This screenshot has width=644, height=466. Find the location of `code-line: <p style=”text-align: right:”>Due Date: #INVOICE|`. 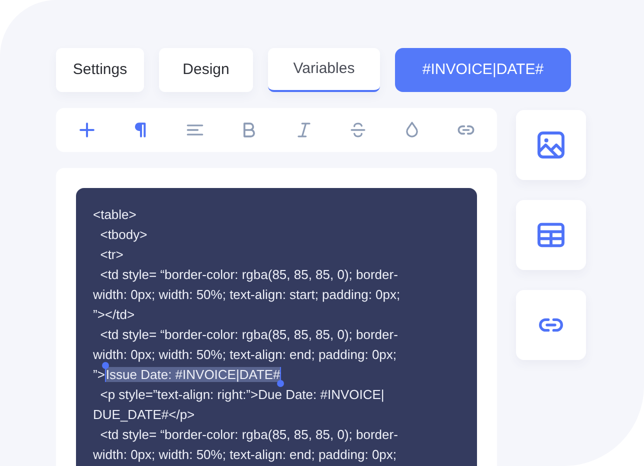

code-line: <p style=”text-align: right:”>Due Date: #INVOICE| is located at coordinates (241, 394).